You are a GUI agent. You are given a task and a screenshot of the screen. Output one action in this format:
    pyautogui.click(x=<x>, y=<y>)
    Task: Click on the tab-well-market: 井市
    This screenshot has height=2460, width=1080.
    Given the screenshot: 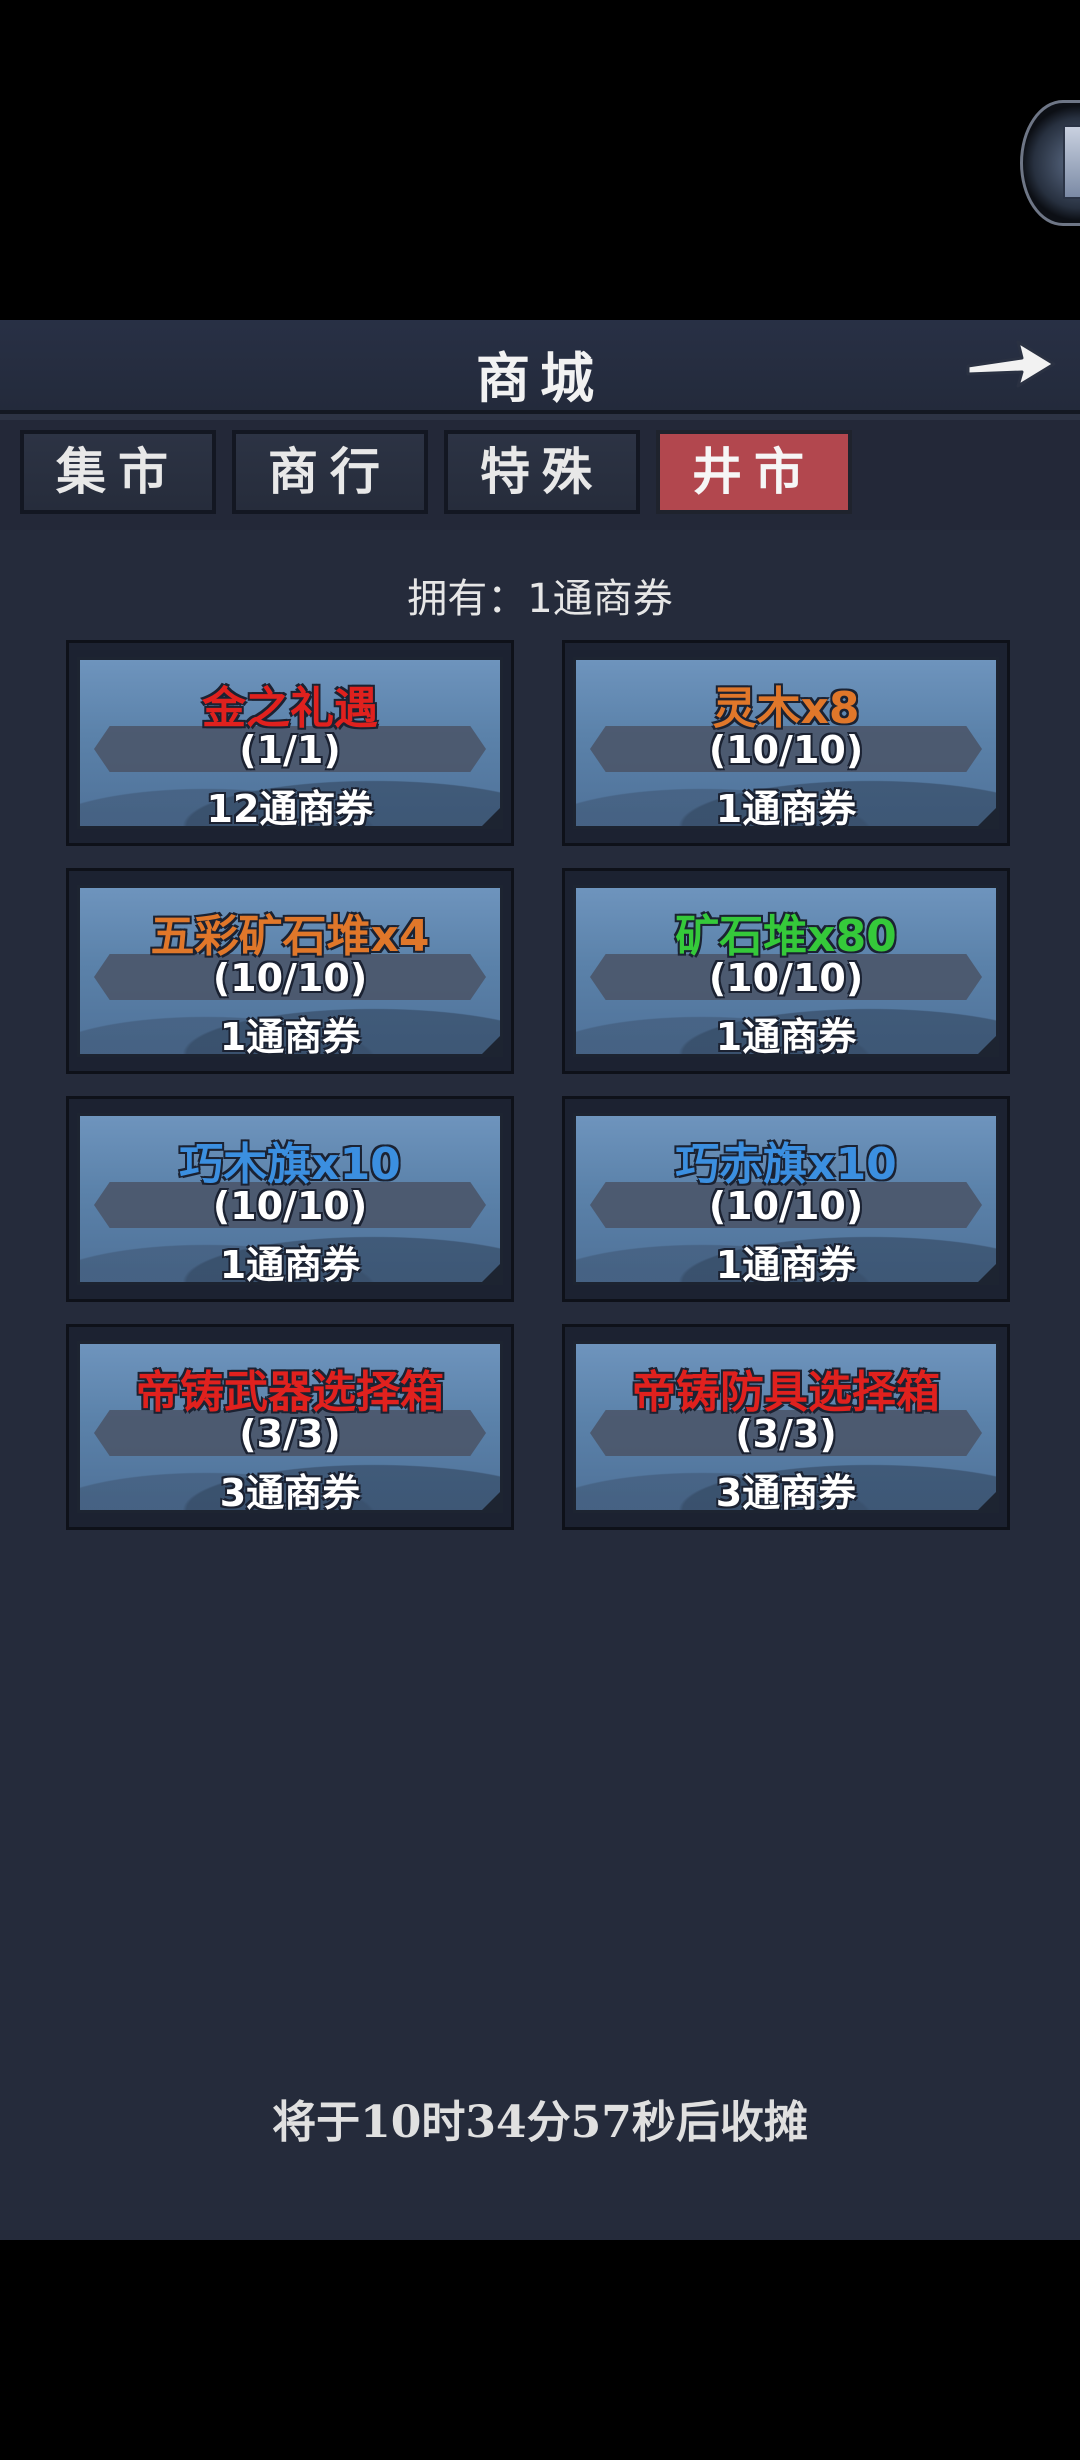 What is the action you would take?
    pyautogui.click(x=754, y=472)
    